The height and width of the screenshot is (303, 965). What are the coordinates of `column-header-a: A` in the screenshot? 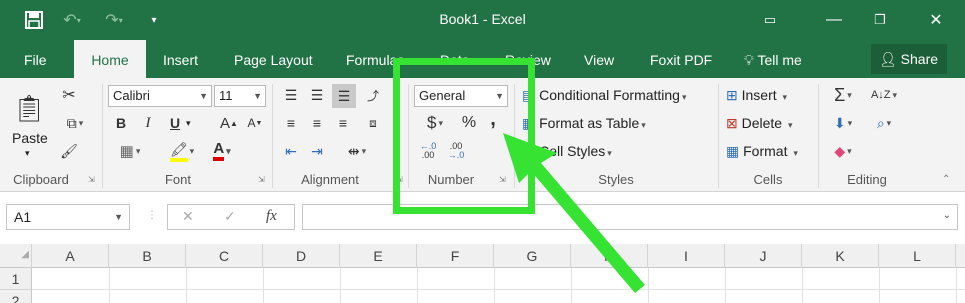 It's located at (70, 256).